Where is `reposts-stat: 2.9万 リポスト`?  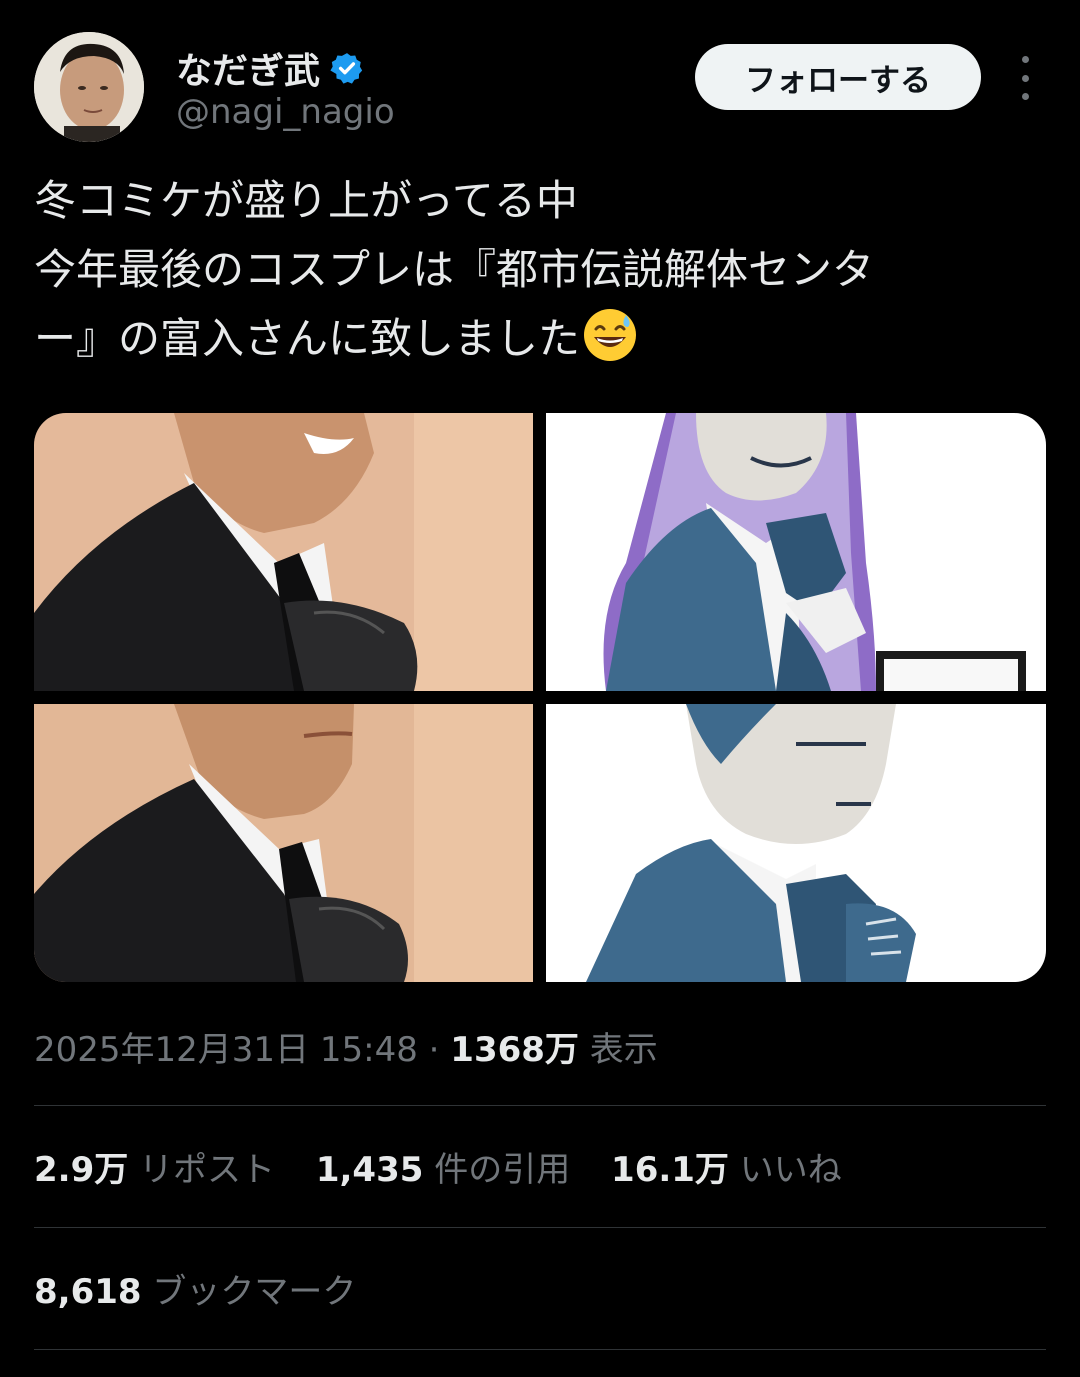 reposts-stat: 2.9万 リポスト is located at coordinates (154, 1166).